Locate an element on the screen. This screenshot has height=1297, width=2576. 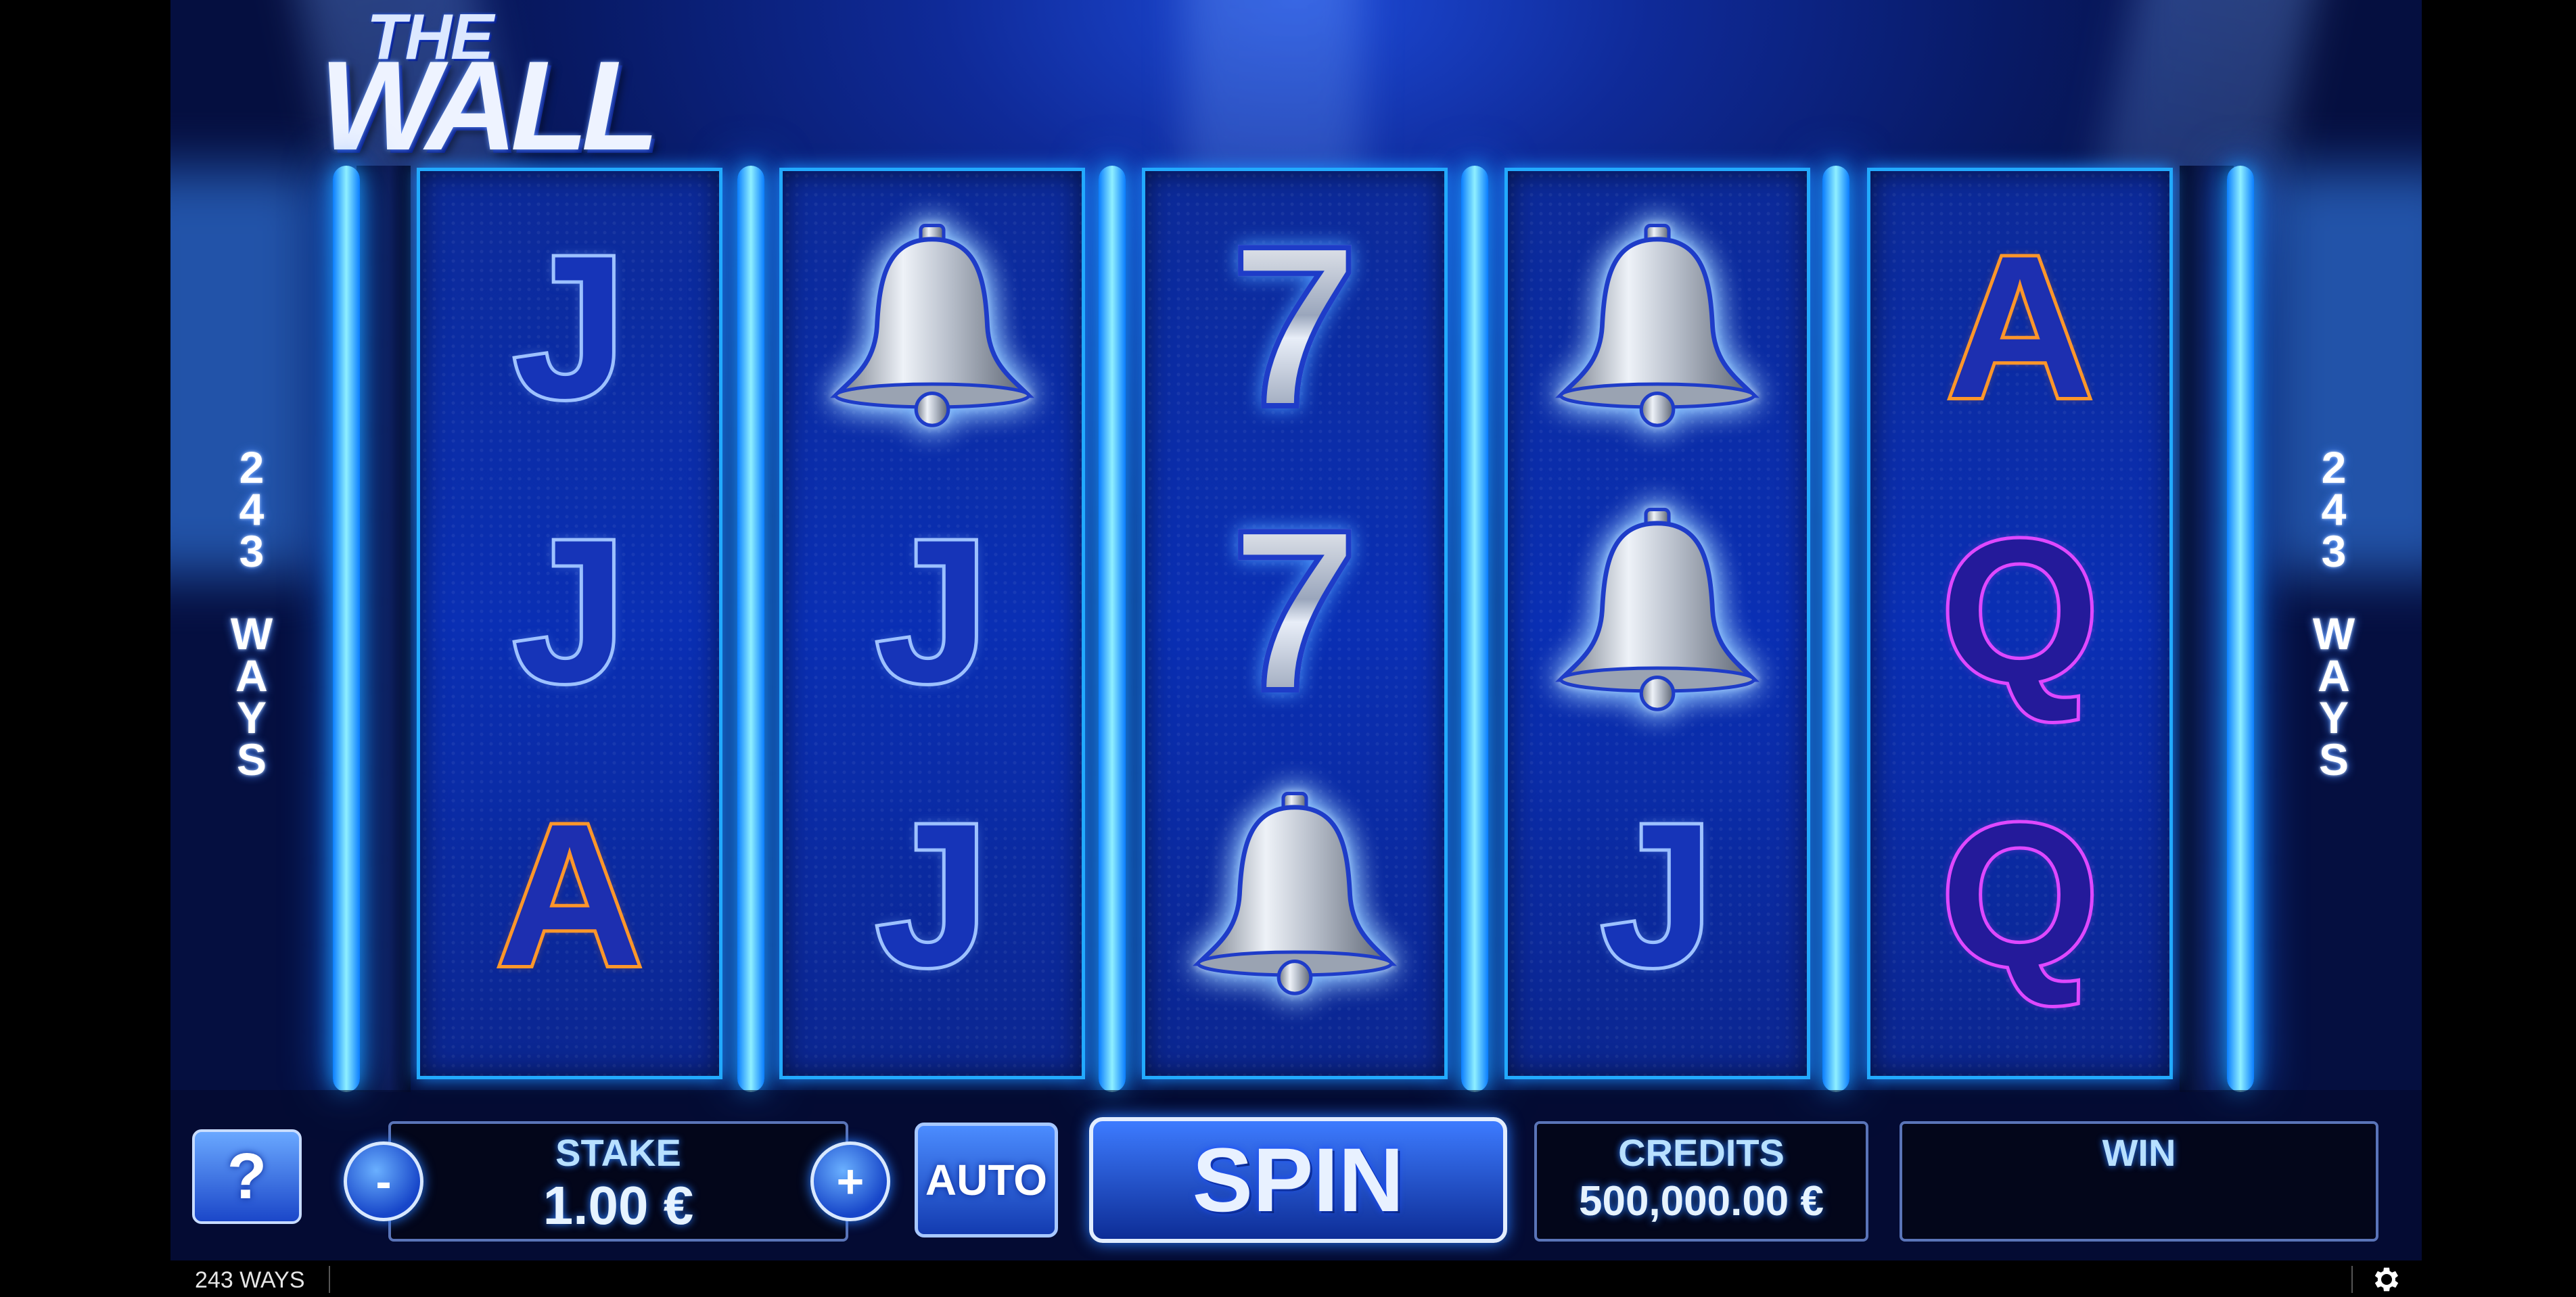
reel-2: JJ is located at coordinates (932, 623).